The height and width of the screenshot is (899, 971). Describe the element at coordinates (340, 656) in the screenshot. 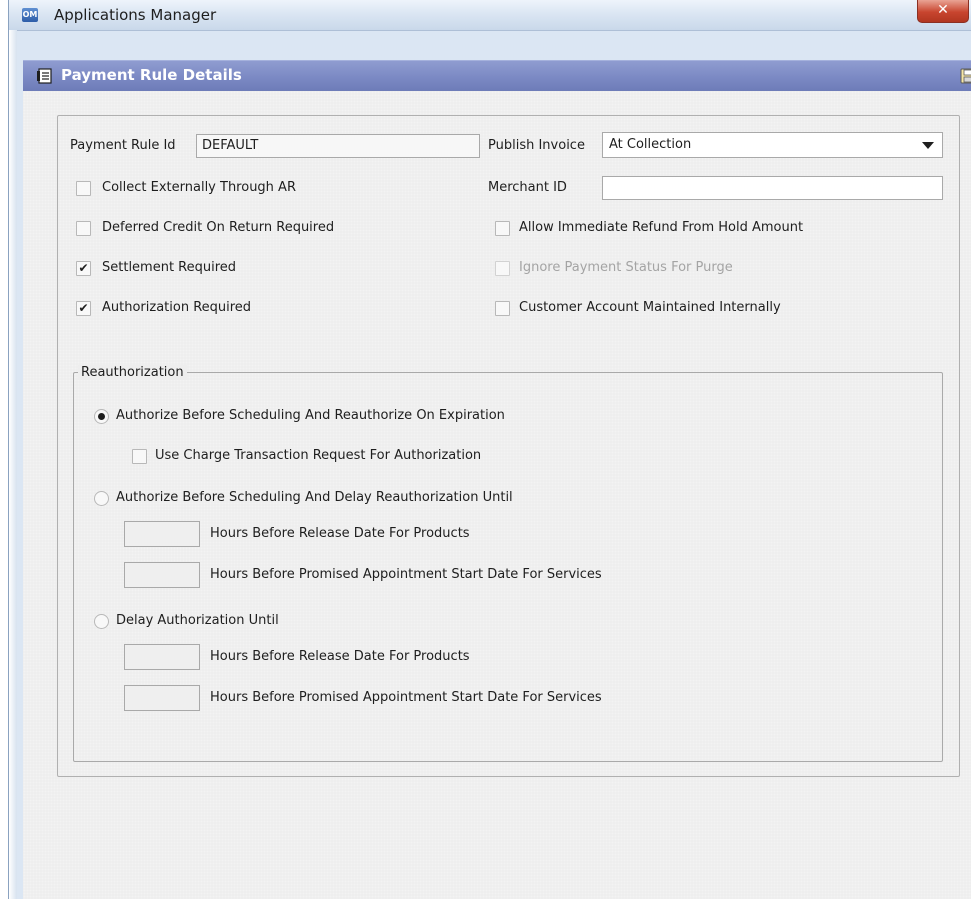

I see `option3-hours-products-label: Hours Before Release Date For Products` at that location.